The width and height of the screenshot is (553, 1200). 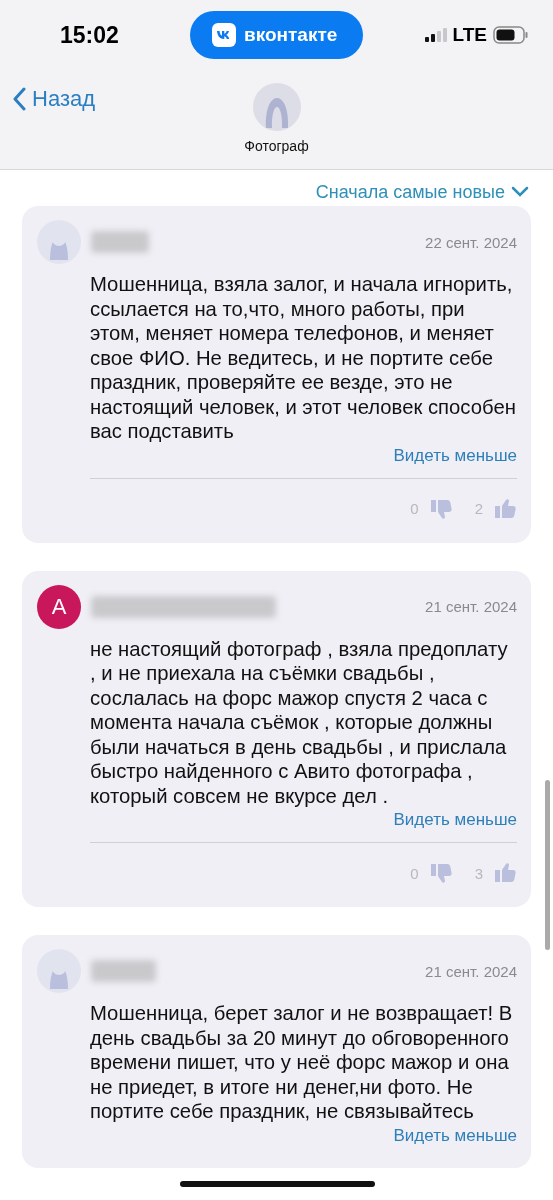 I want to click on review-text: не настоящий фотограф , взяла предоплату , и не приехала на съёмки свадьбы , сослалась на форс мажор спустя 2 часа с момента начала съёмок , которые должны были начаться в день свадьбы , и прислала быстро найденного с Авито фотографа , который совсем не вкурсе дел ., so click(x=299, y=722).